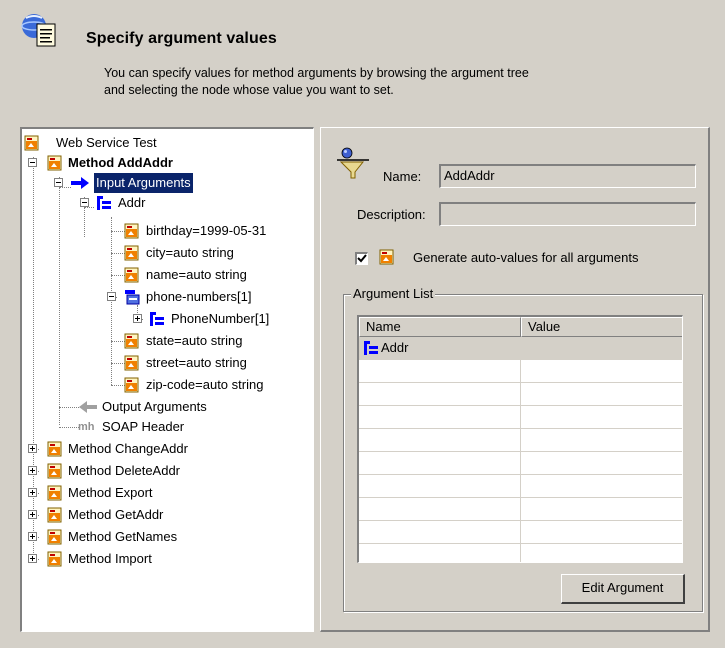 Image resolution: width=725 pixels, height=648 pixels. What do you see at coordinates (206, 230) in the screenshot?
I see `tree-node-label: birthday=1999-05-31` at bounding box center [206, 230].